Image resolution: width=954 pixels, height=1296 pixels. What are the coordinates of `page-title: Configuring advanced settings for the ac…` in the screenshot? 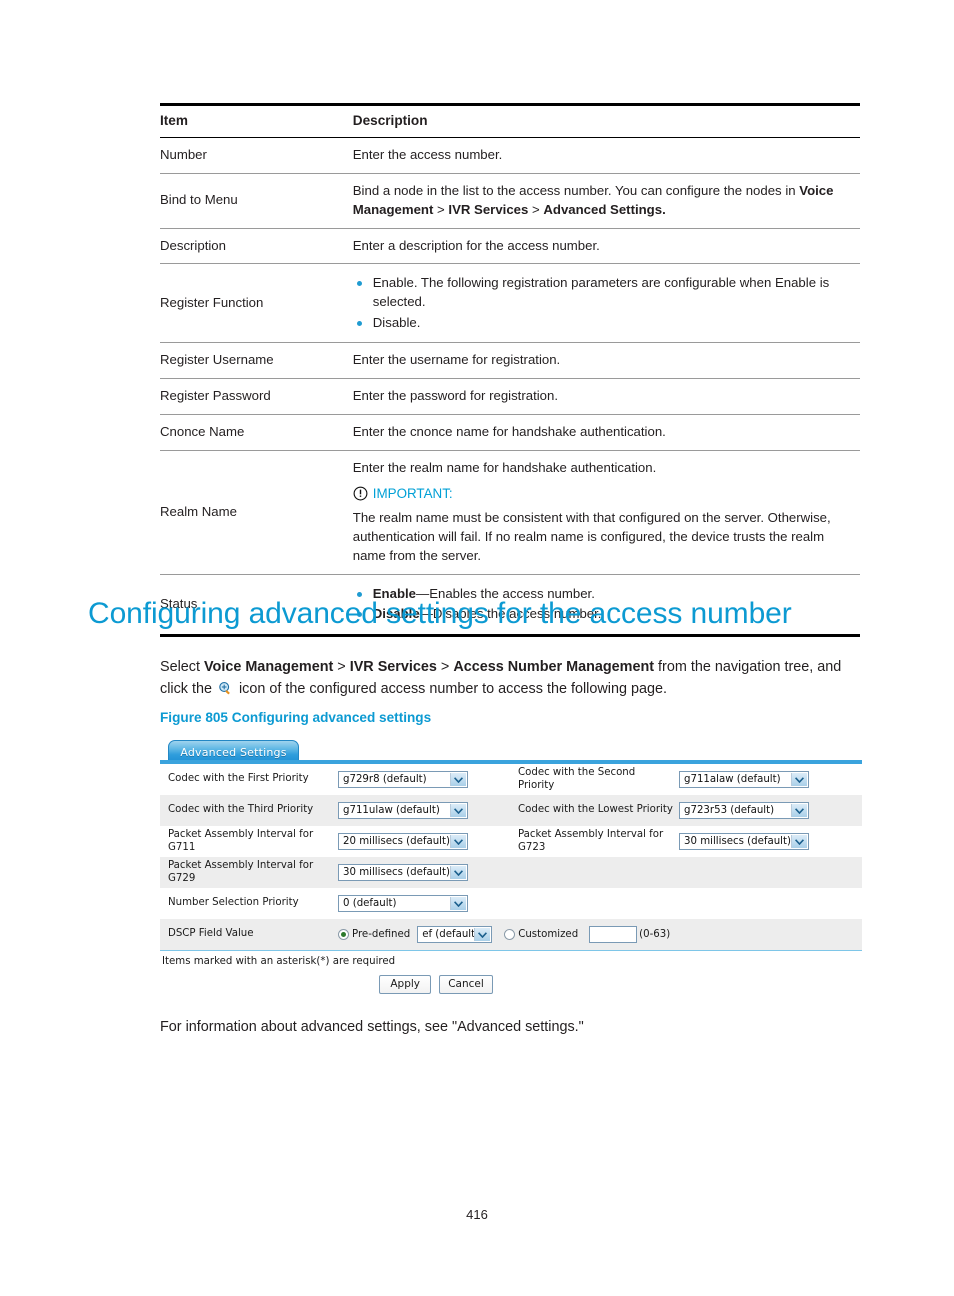 It's located at (440, 613).